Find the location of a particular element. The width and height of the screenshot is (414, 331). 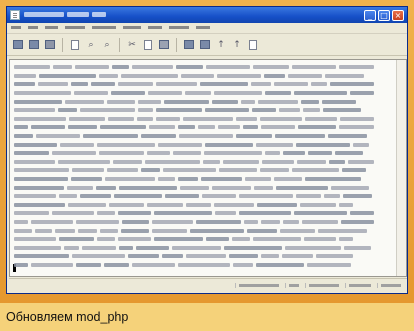

minimize-button: _ is located at coordinates (370, 15).